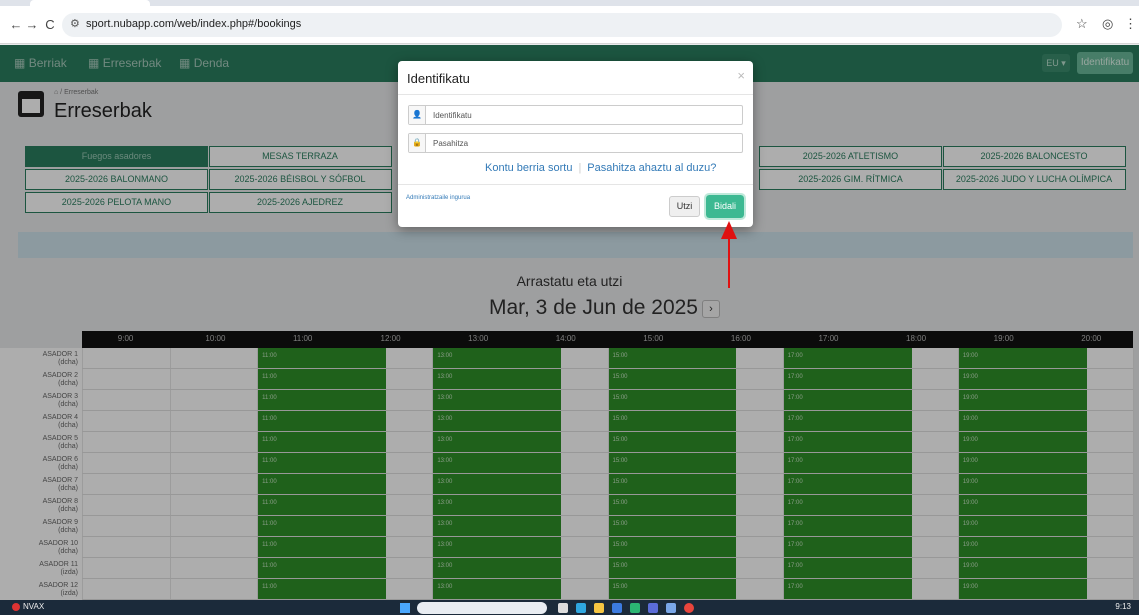  I want to click on password-field: 🔒, so click(575, 143).